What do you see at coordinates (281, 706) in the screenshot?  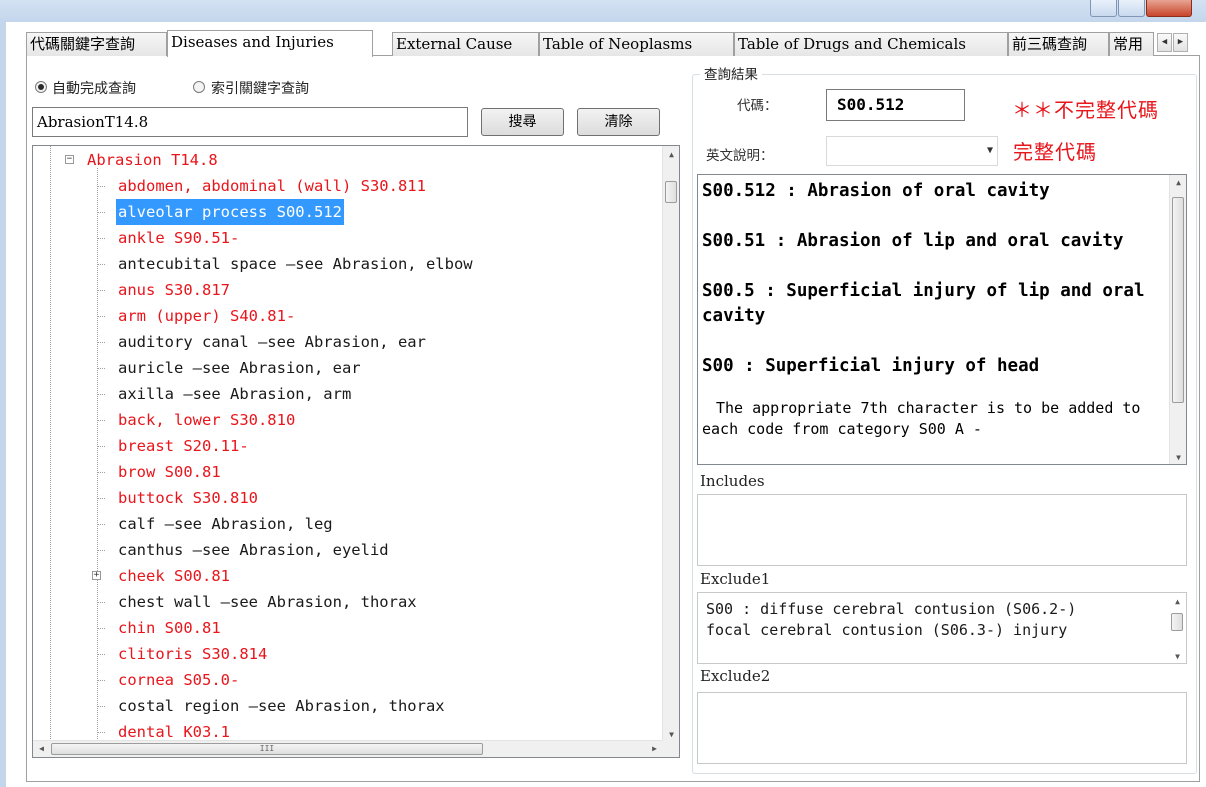 I see `tree-item-label: costal region —see Abrasion, thorax` at bounding box center [281, 706].